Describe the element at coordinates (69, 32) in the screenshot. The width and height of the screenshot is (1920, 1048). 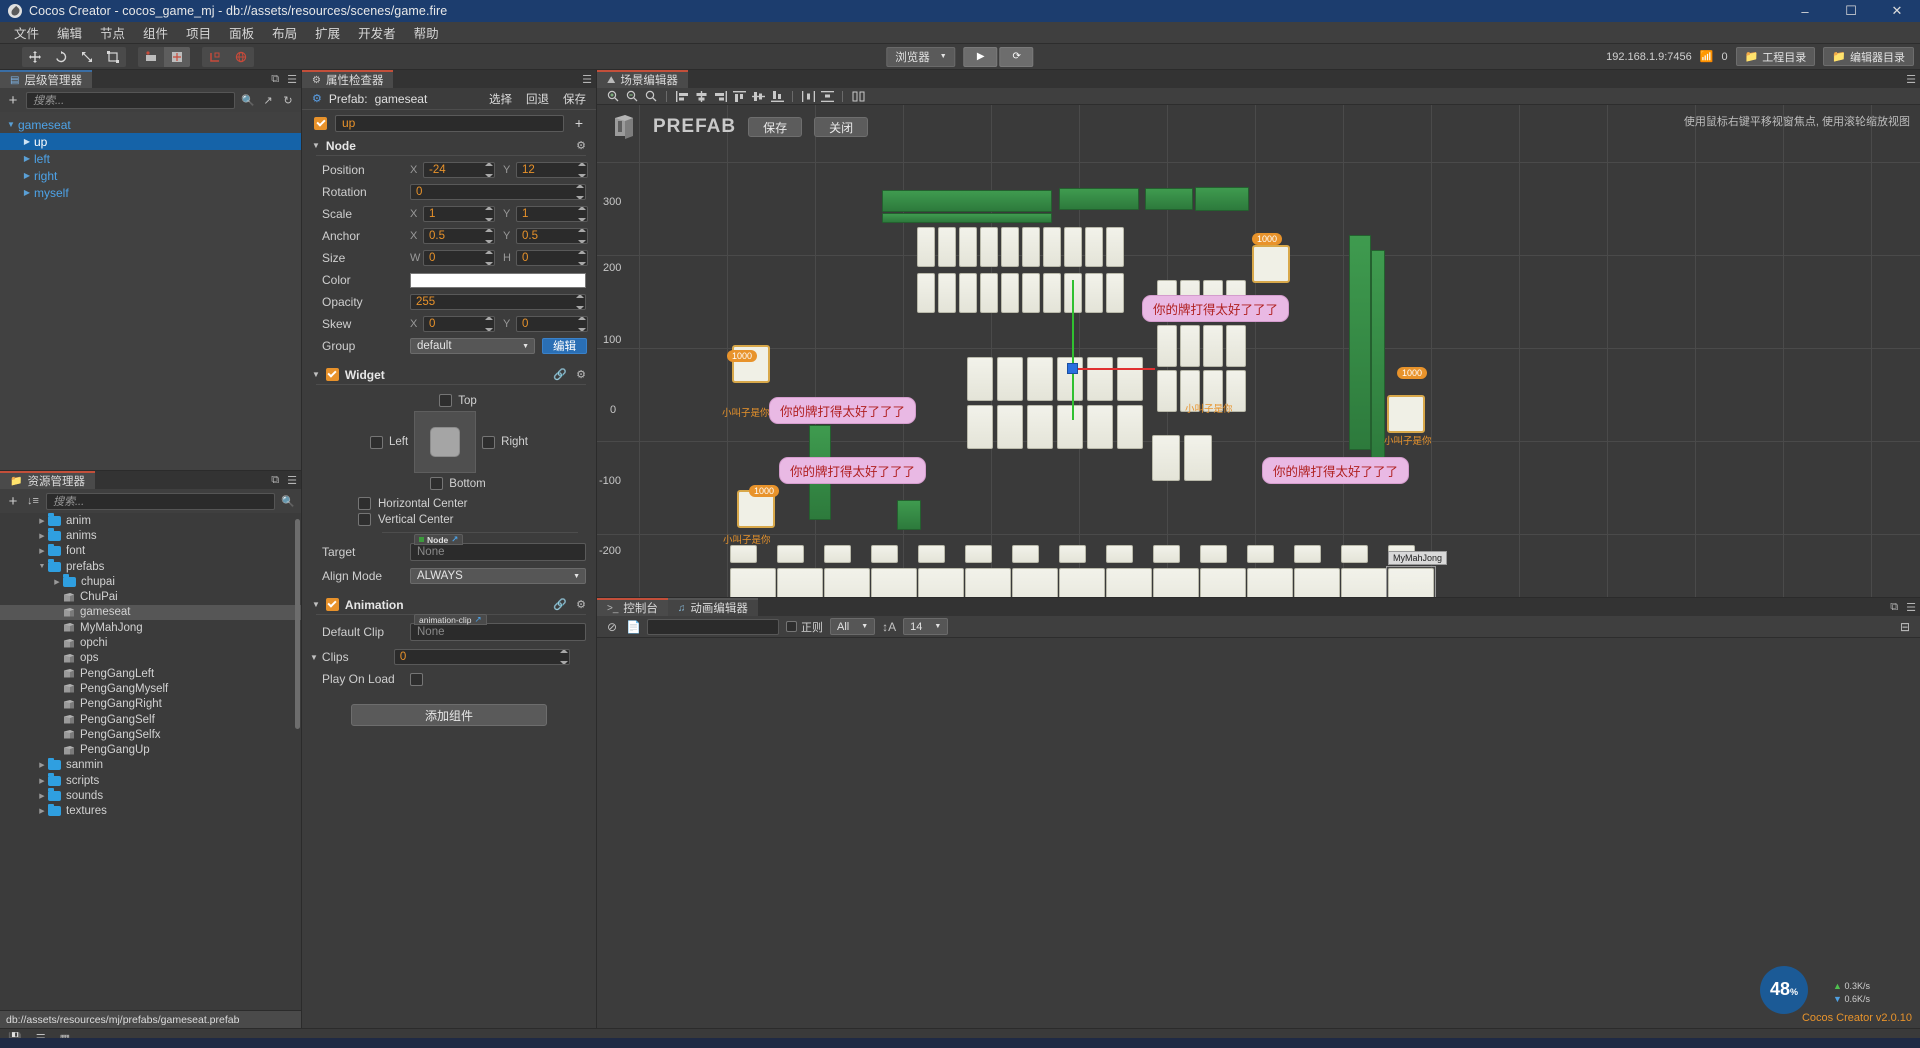
I see `menu-edit: 编辑` at that location.